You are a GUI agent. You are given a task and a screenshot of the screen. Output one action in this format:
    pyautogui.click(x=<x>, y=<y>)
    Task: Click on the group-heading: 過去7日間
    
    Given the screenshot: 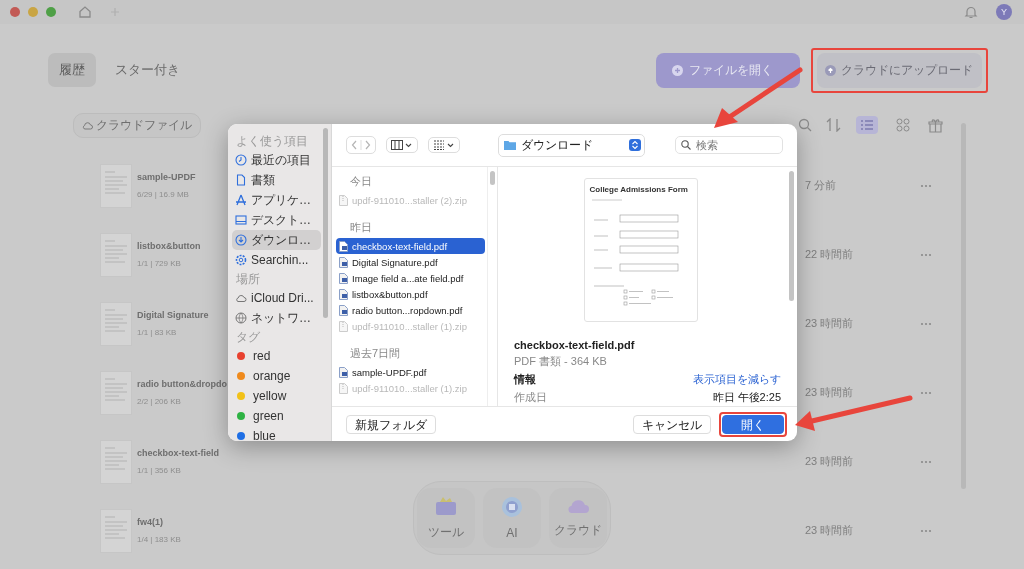 What is the action you would take?
    pyautogui.click(x=375, y=353)
    